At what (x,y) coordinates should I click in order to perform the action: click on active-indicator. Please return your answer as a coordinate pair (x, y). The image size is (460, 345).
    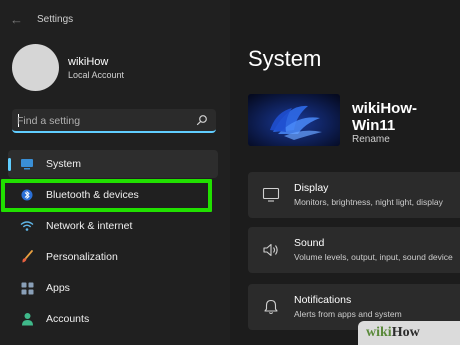
    Looking at the image, I should click on (9, 164).